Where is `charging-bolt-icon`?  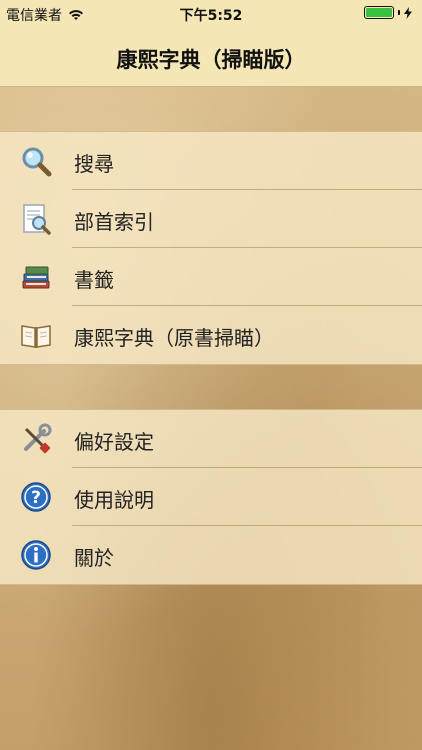
charging-bolt-icon is located at coordinates (408, 12).